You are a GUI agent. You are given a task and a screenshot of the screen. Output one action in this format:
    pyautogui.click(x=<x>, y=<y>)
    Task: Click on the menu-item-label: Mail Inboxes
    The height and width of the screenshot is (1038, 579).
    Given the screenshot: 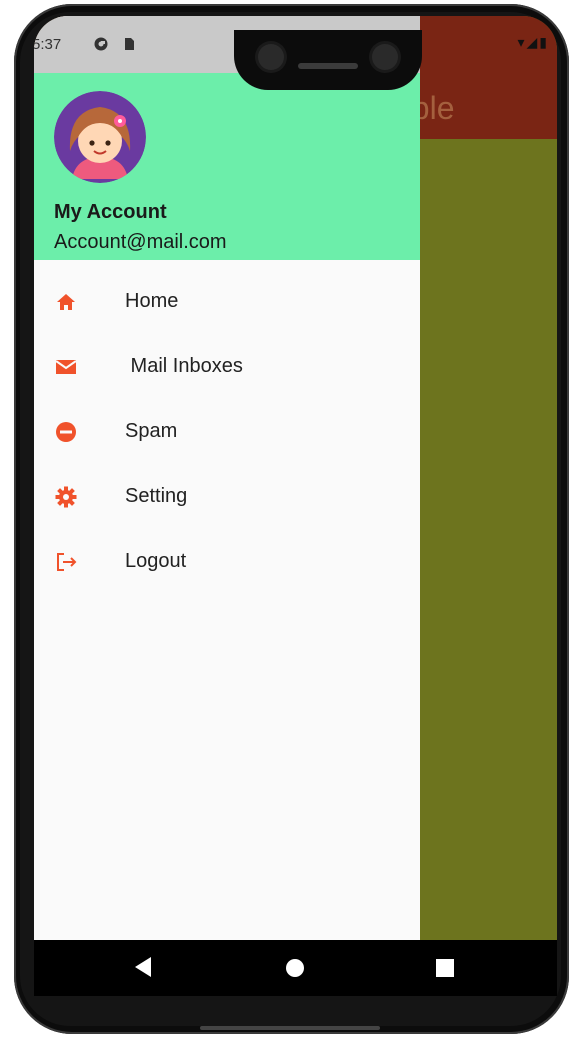 What is the action you would take?
    pyautogui.click(x=184, y=366)
    